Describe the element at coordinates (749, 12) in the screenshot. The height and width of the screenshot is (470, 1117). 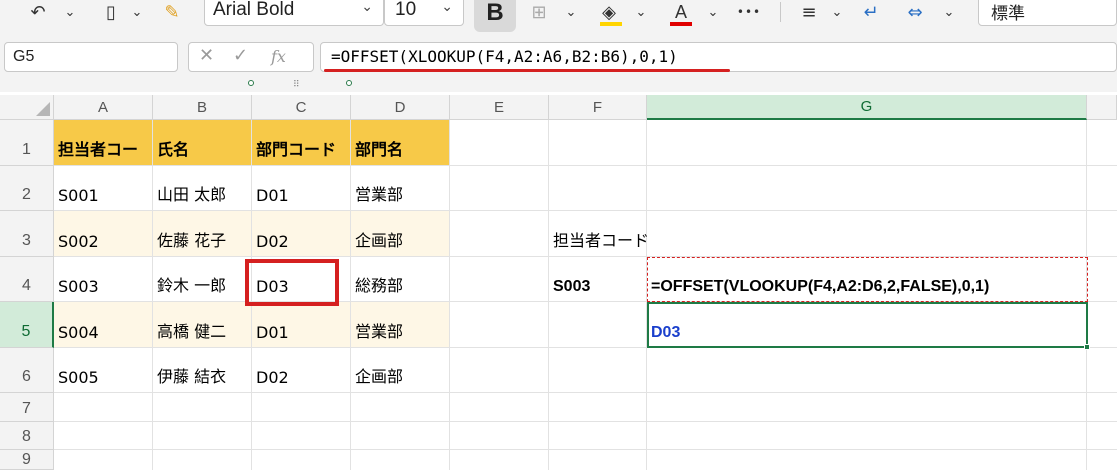
I see `more-options-icon: •••` at that location.